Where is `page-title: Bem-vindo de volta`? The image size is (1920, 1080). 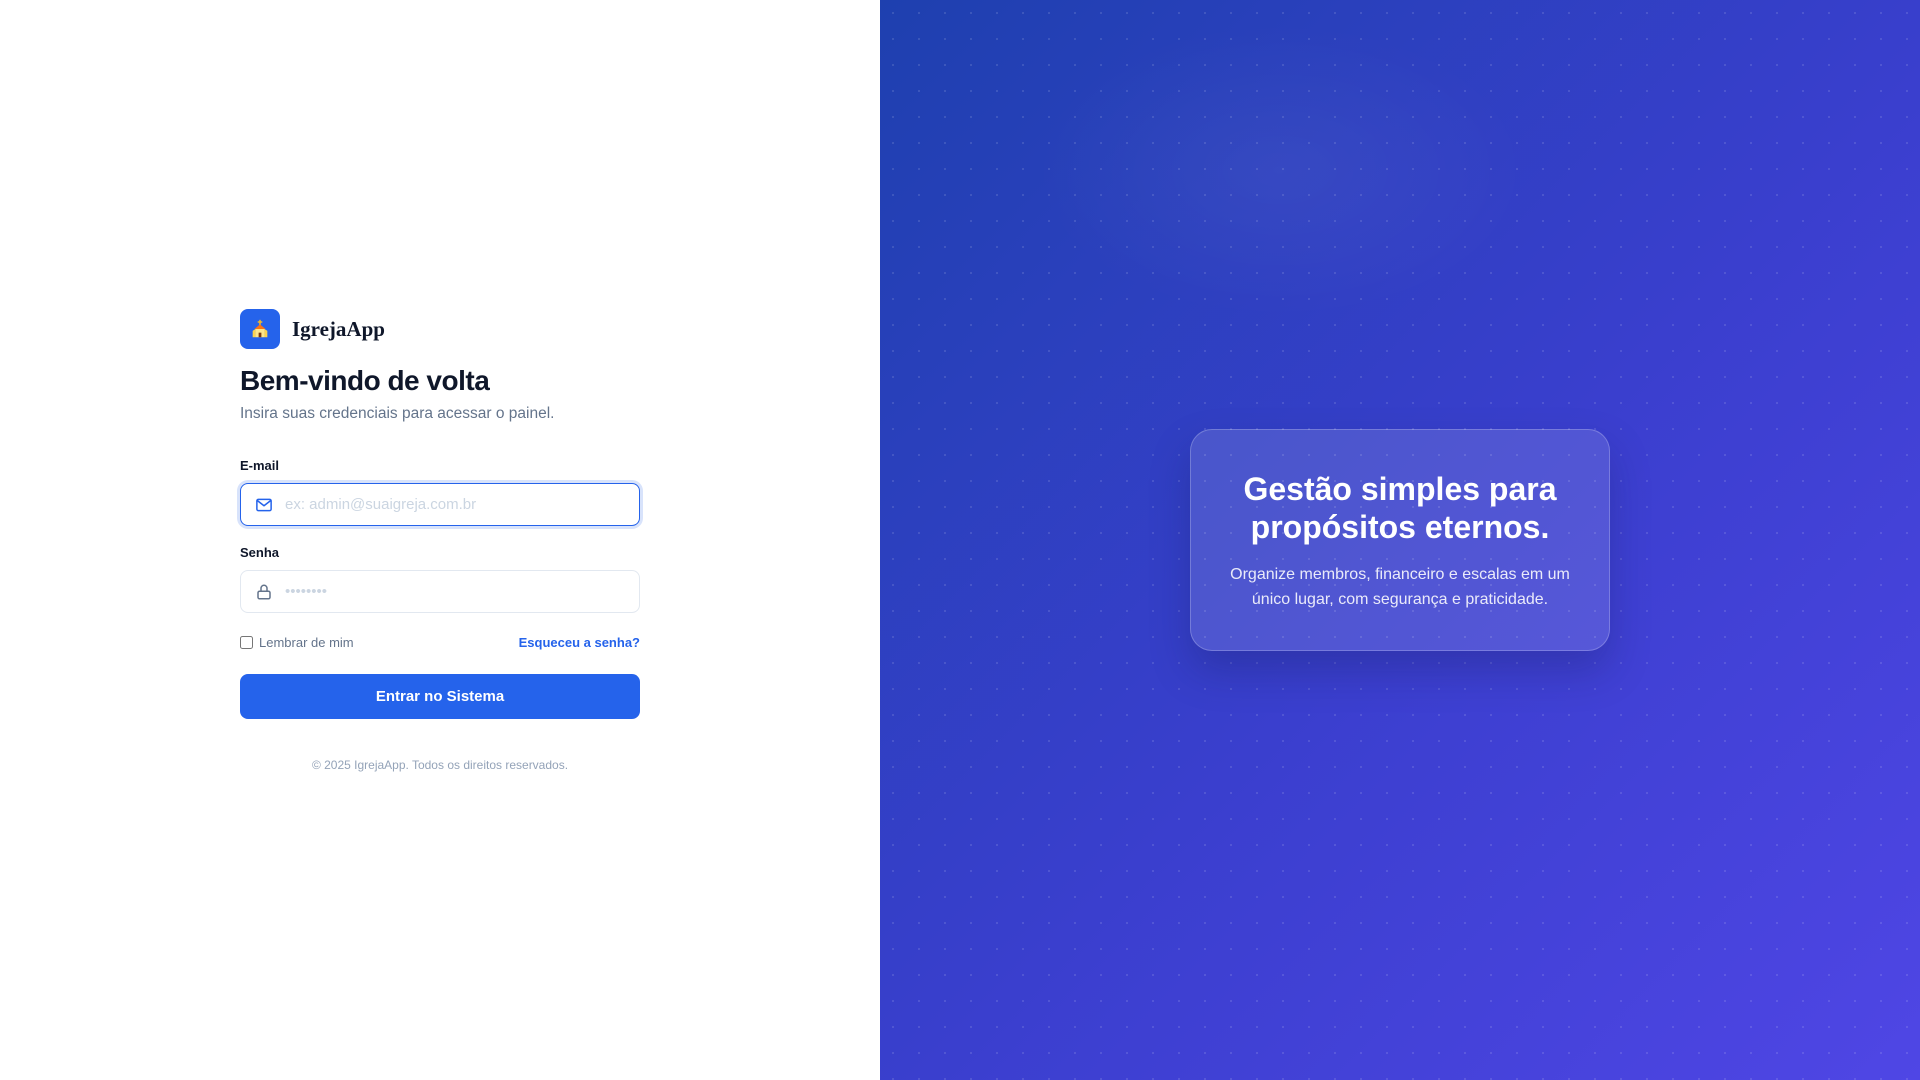
page-title: Bem-vindo de volta is located at coordinates (365, 380).